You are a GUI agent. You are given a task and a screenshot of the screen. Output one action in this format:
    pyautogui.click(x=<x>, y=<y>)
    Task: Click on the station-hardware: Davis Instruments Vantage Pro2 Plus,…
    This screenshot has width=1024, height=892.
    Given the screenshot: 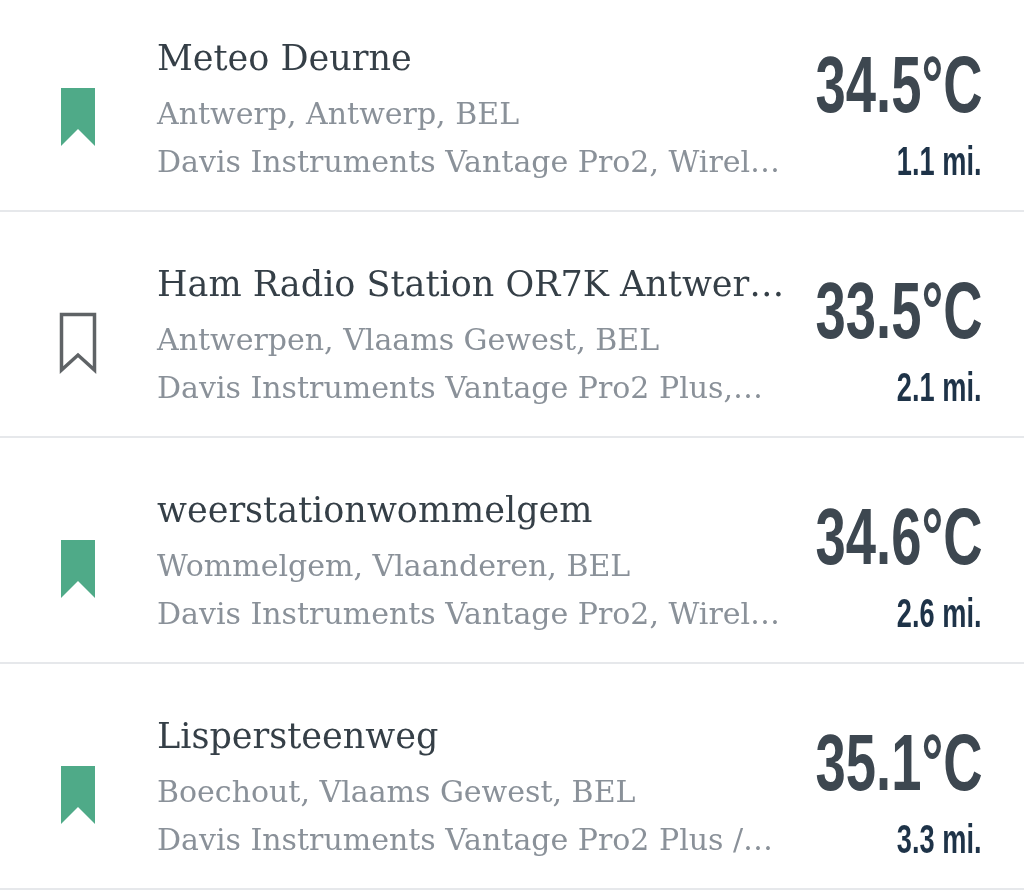 What is the action you would take?
    pyautogui.click(x=460, y=388)
    